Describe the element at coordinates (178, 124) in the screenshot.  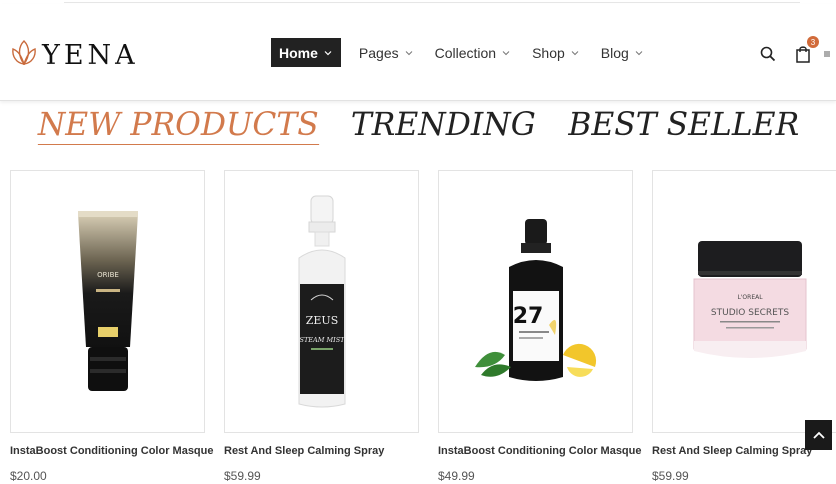
I see `tab-new-products: NEW PRODUCTS` at that location.